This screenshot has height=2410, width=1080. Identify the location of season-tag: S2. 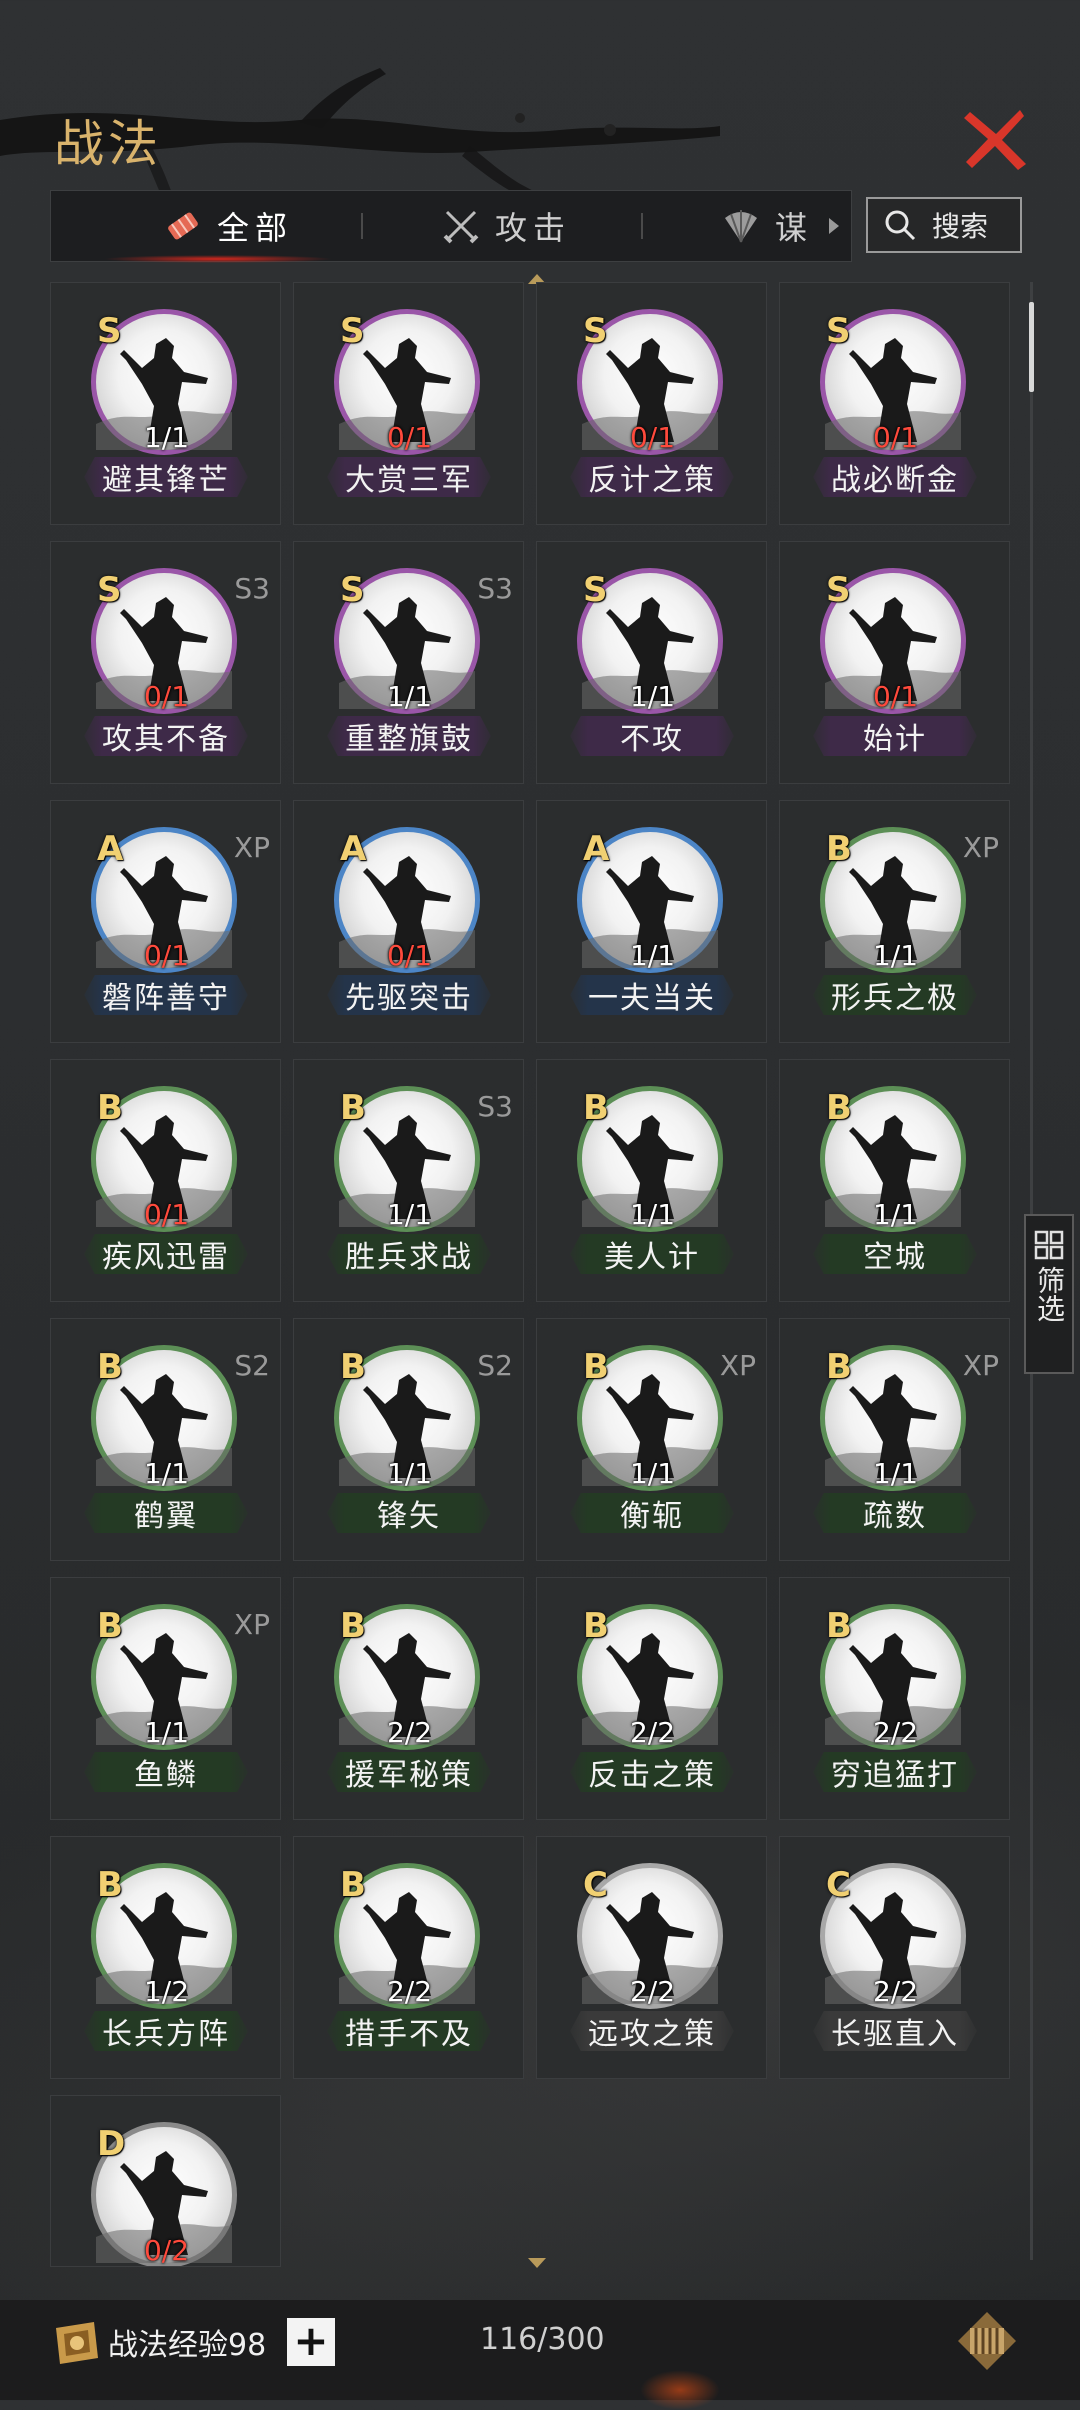
(495, 1365).